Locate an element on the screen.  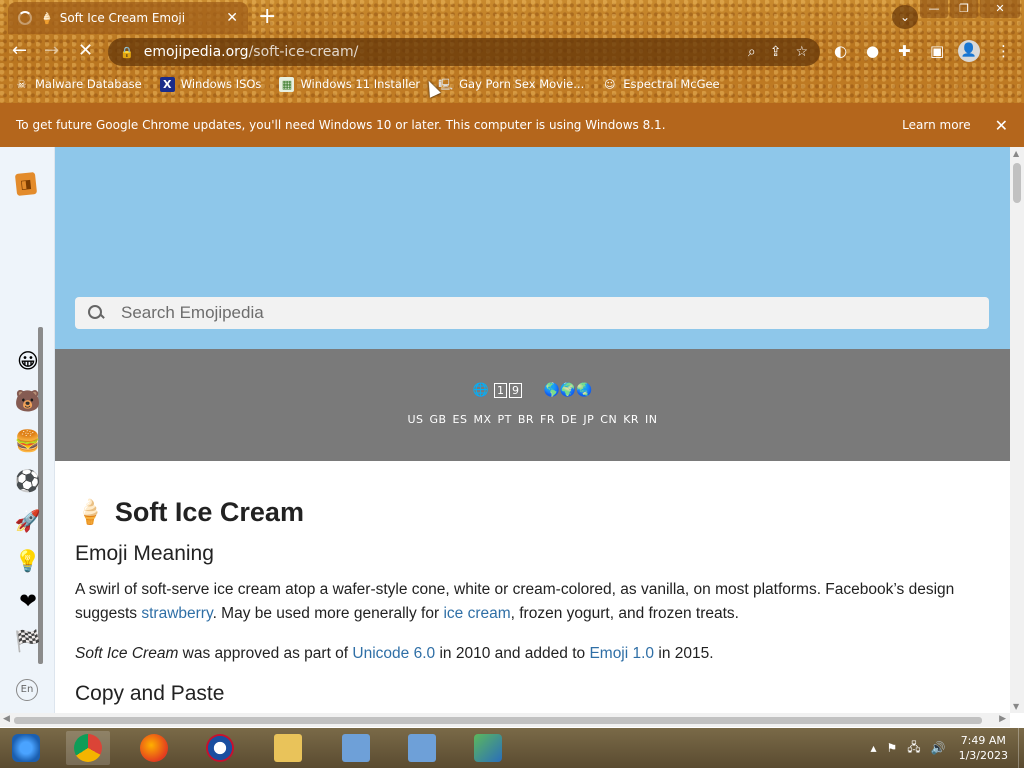
emoji-1-link: Emoji 1.0 is located at coordinates (621, 653).